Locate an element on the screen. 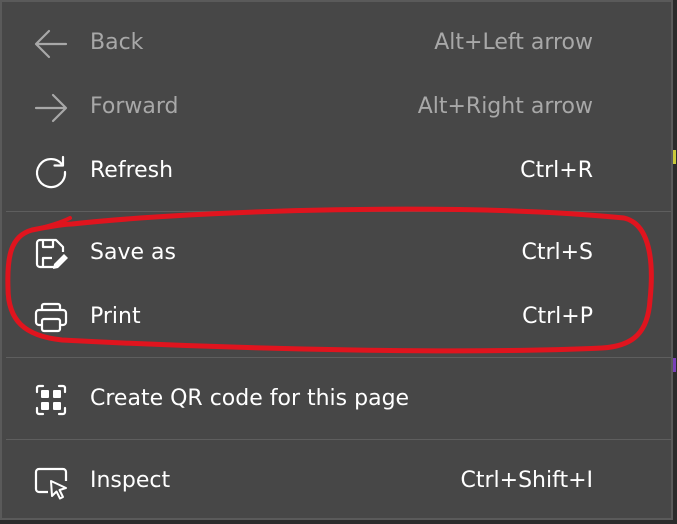 This screenshot has width=677, height=524. menu-item-print: Print Ctrl+P is located at coordinates (336, 318).